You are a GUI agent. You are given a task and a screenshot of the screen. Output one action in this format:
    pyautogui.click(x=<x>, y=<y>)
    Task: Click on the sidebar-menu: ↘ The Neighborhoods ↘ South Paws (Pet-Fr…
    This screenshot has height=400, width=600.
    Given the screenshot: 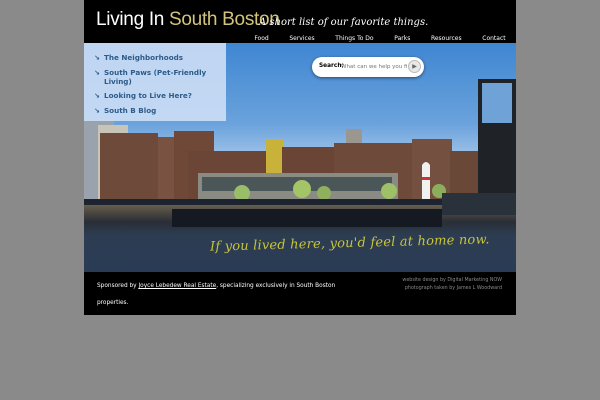 What is the action you would take?
    pyautogui.click(x=155, y=82)
    